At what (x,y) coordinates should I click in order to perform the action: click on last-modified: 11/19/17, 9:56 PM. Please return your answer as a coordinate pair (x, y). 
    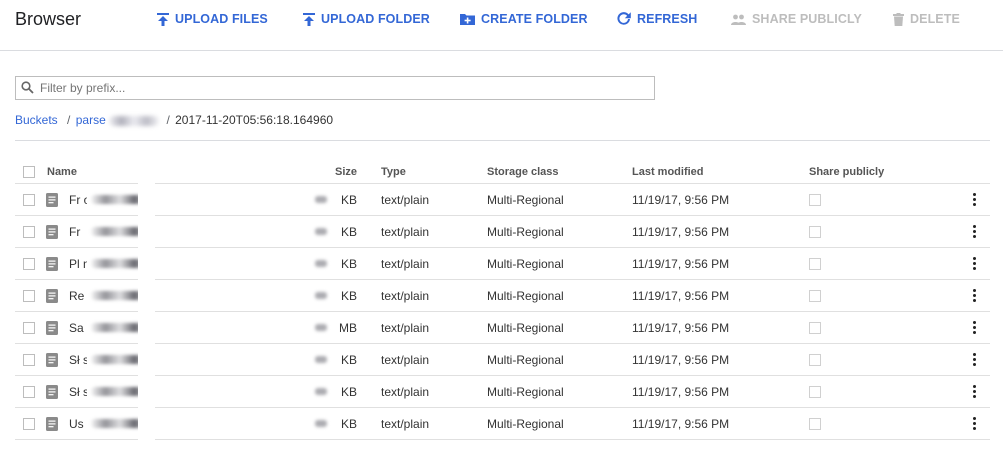
    Looking at the image, I should click on (681, 263).